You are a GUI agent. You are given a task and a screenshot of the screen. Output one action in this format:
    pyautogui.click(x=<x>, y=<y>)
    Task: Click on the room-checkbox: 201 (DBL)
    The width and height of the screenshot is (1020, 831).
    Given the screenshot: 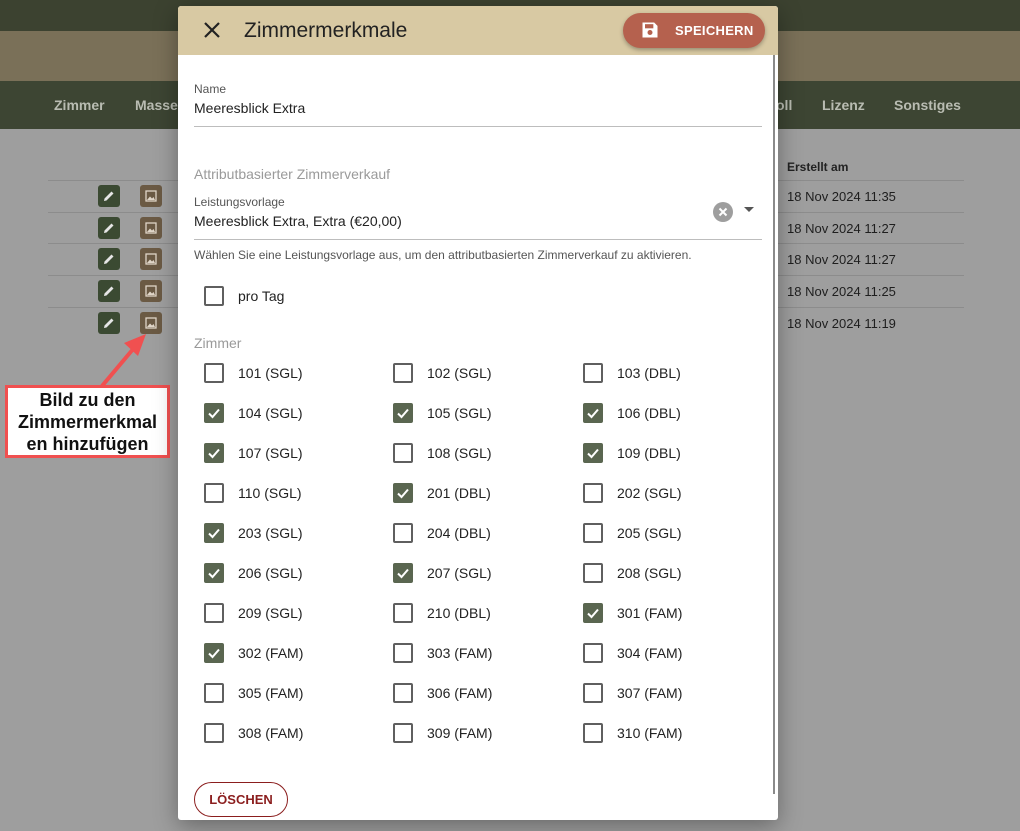 What is the action you would take?
    pyautogui.click(x=442, y=493)
    